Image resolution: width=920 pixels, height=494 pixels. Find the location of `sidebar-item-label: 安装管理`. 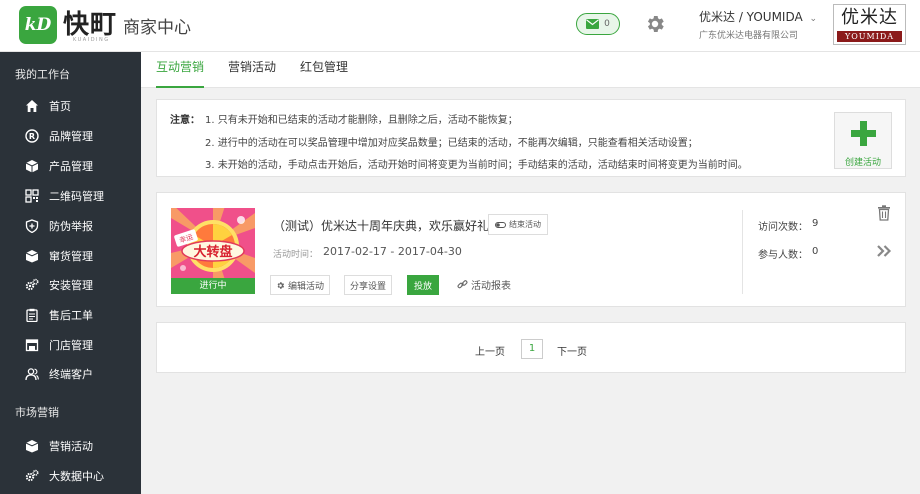

sidebar-item-label: 安装管理 is located at coordinates (71, 285).